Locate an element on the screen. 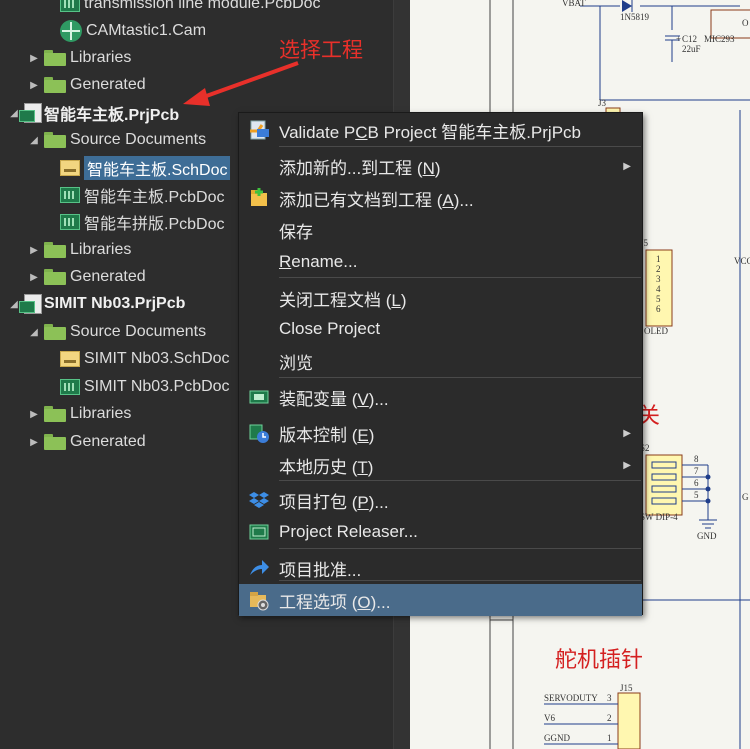 Image resolution: width=750 pixels, height=749 pixels. gnd-label: GND is located at coordinates (707, 536).